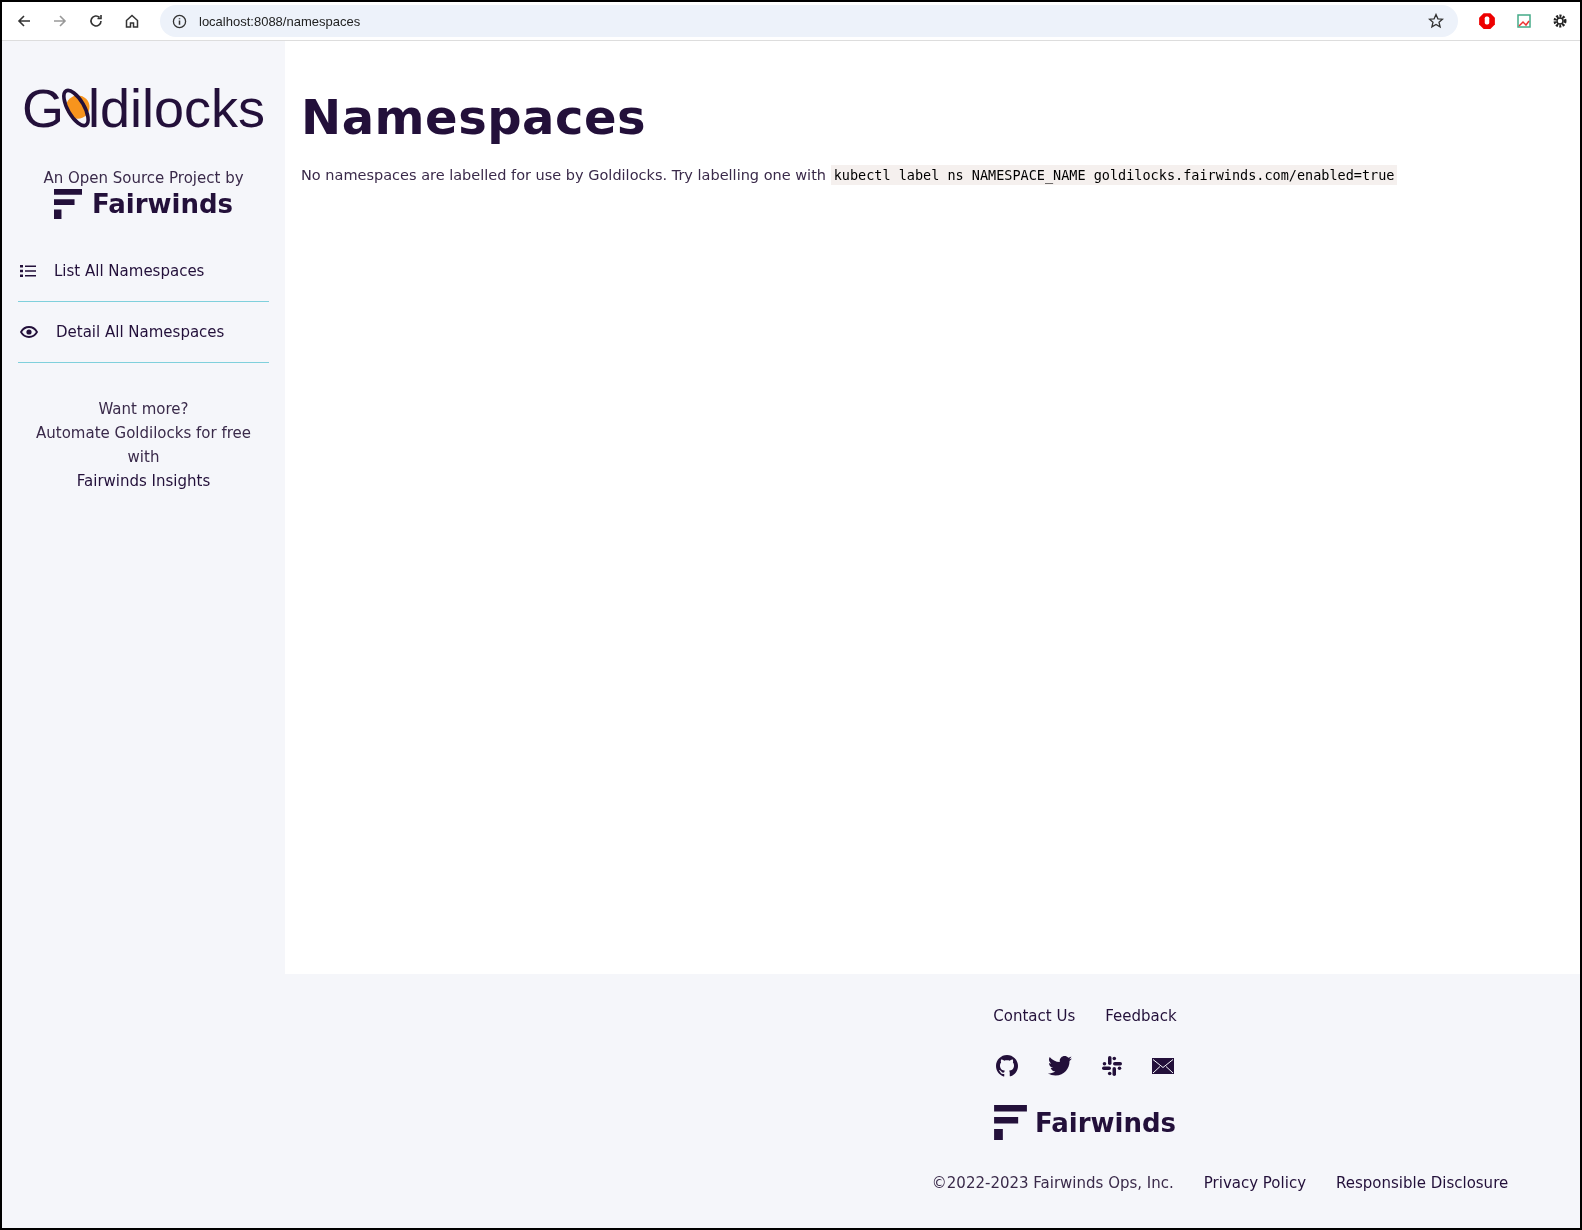 Image resolution: width=1582 pixels, height=1230 pixels. What do you see at coordinates (1060, 1066) in the screenshot?
I see `twitter-icon` at bounding box center [1060, 1066].